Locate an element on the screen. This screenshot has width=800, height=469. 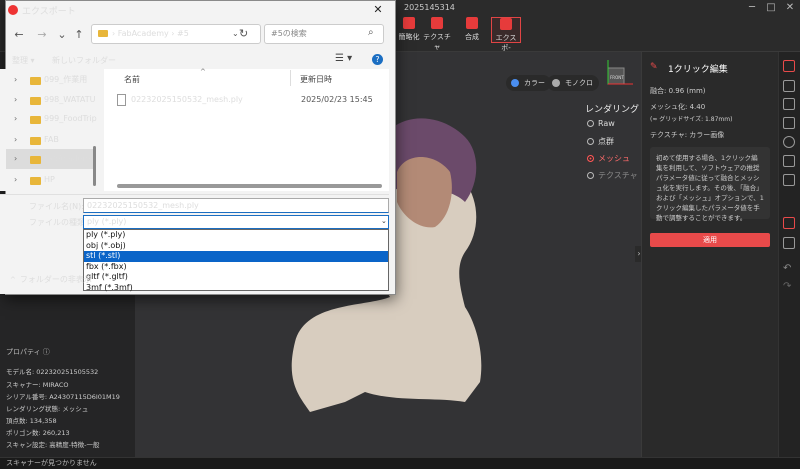
prop-serial: シリアル番号: A24307115D6I01M19 is located at coordinates (63, 397).